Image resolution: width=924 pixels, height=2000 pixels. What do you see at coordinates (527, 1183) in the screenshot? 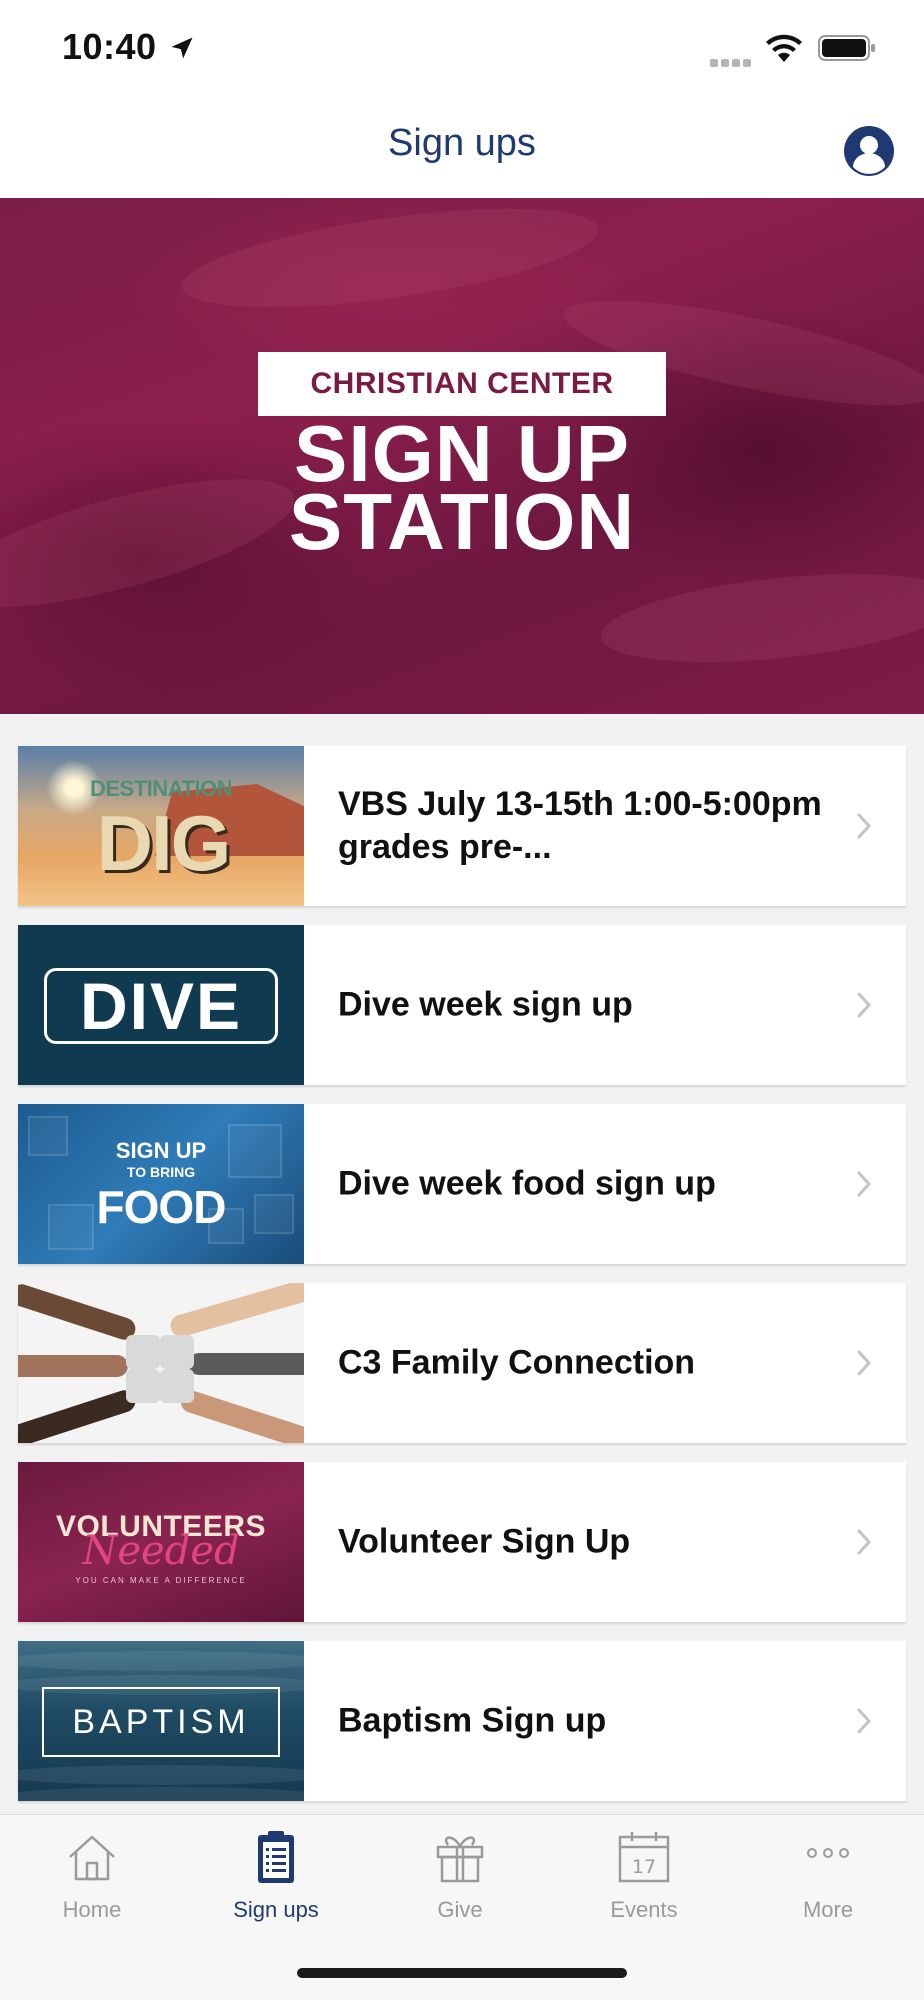
I see `signup-item-title: Dive week food sign up` at bounding box center [527, 1183].